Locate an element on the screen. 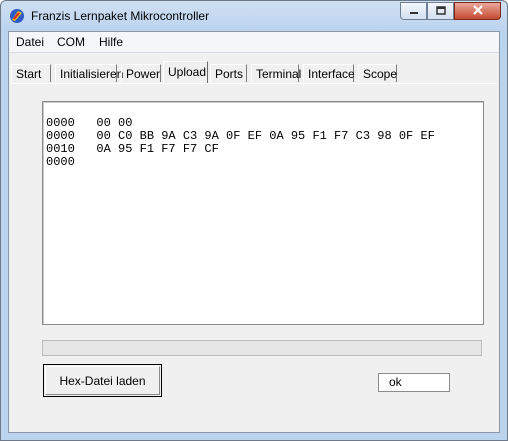 Image resolution: width=508 pixels, height=441 pixels. tab-terminal: Terminal is located at coordinates (276, 73).